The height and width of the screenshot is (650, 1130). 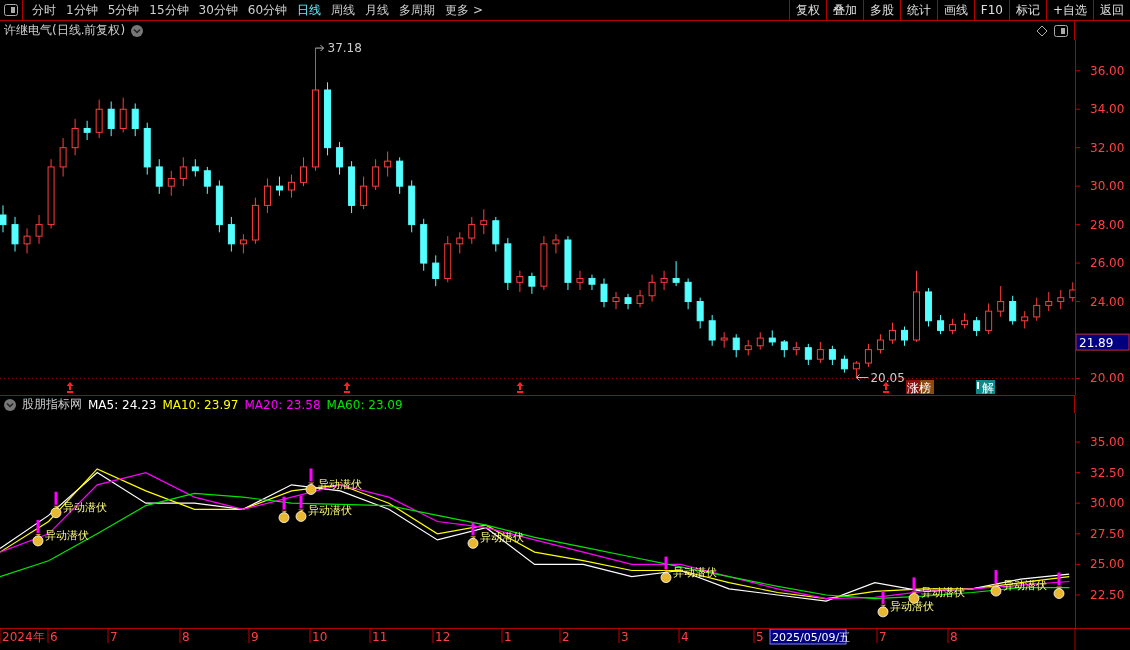 I want to click on period-tab: 日线, so click(x=309, y=10).